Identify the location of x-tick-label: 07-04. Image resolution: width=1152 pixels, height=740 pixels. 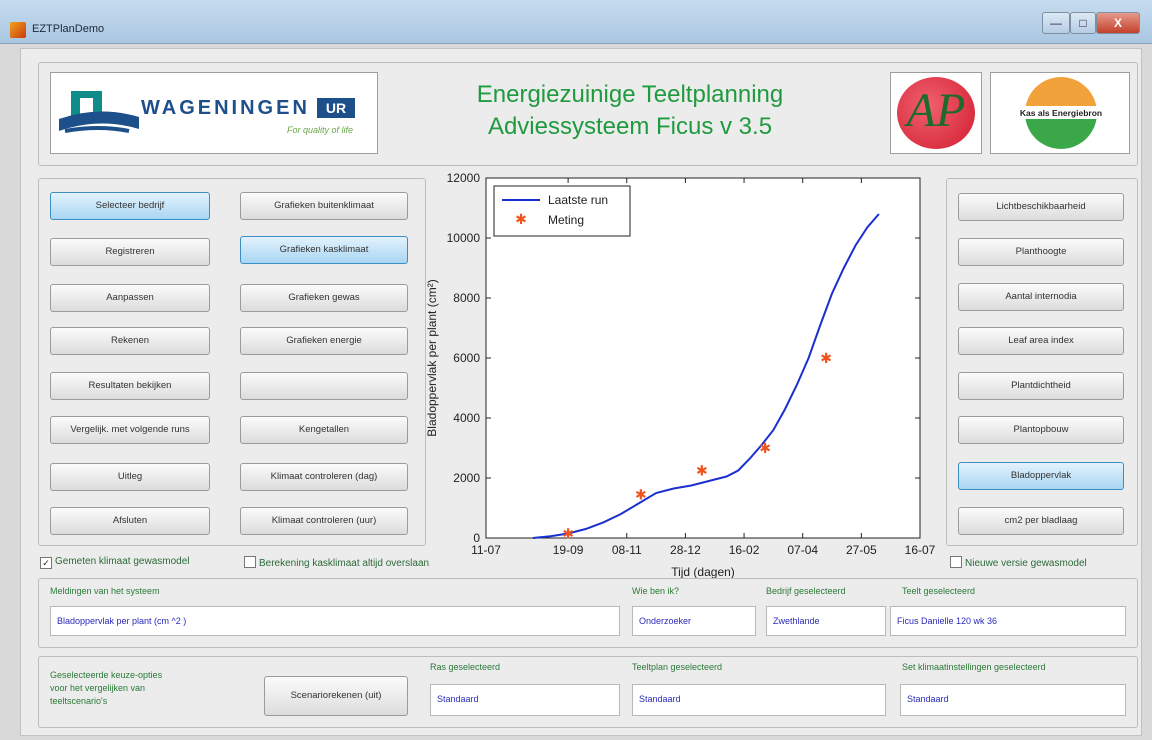
(802, 550).